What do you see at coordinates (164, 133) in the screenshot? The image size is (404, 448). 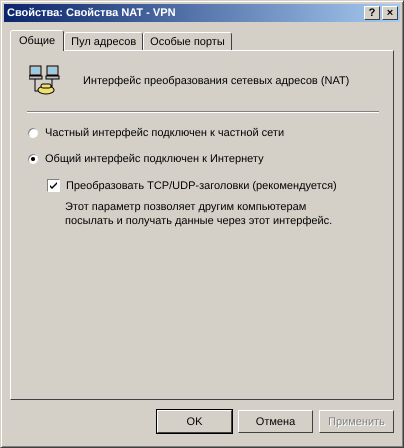 I see `radio-label: Частный интерфейс подключен к частной сети` at bounding box center [164, 133].